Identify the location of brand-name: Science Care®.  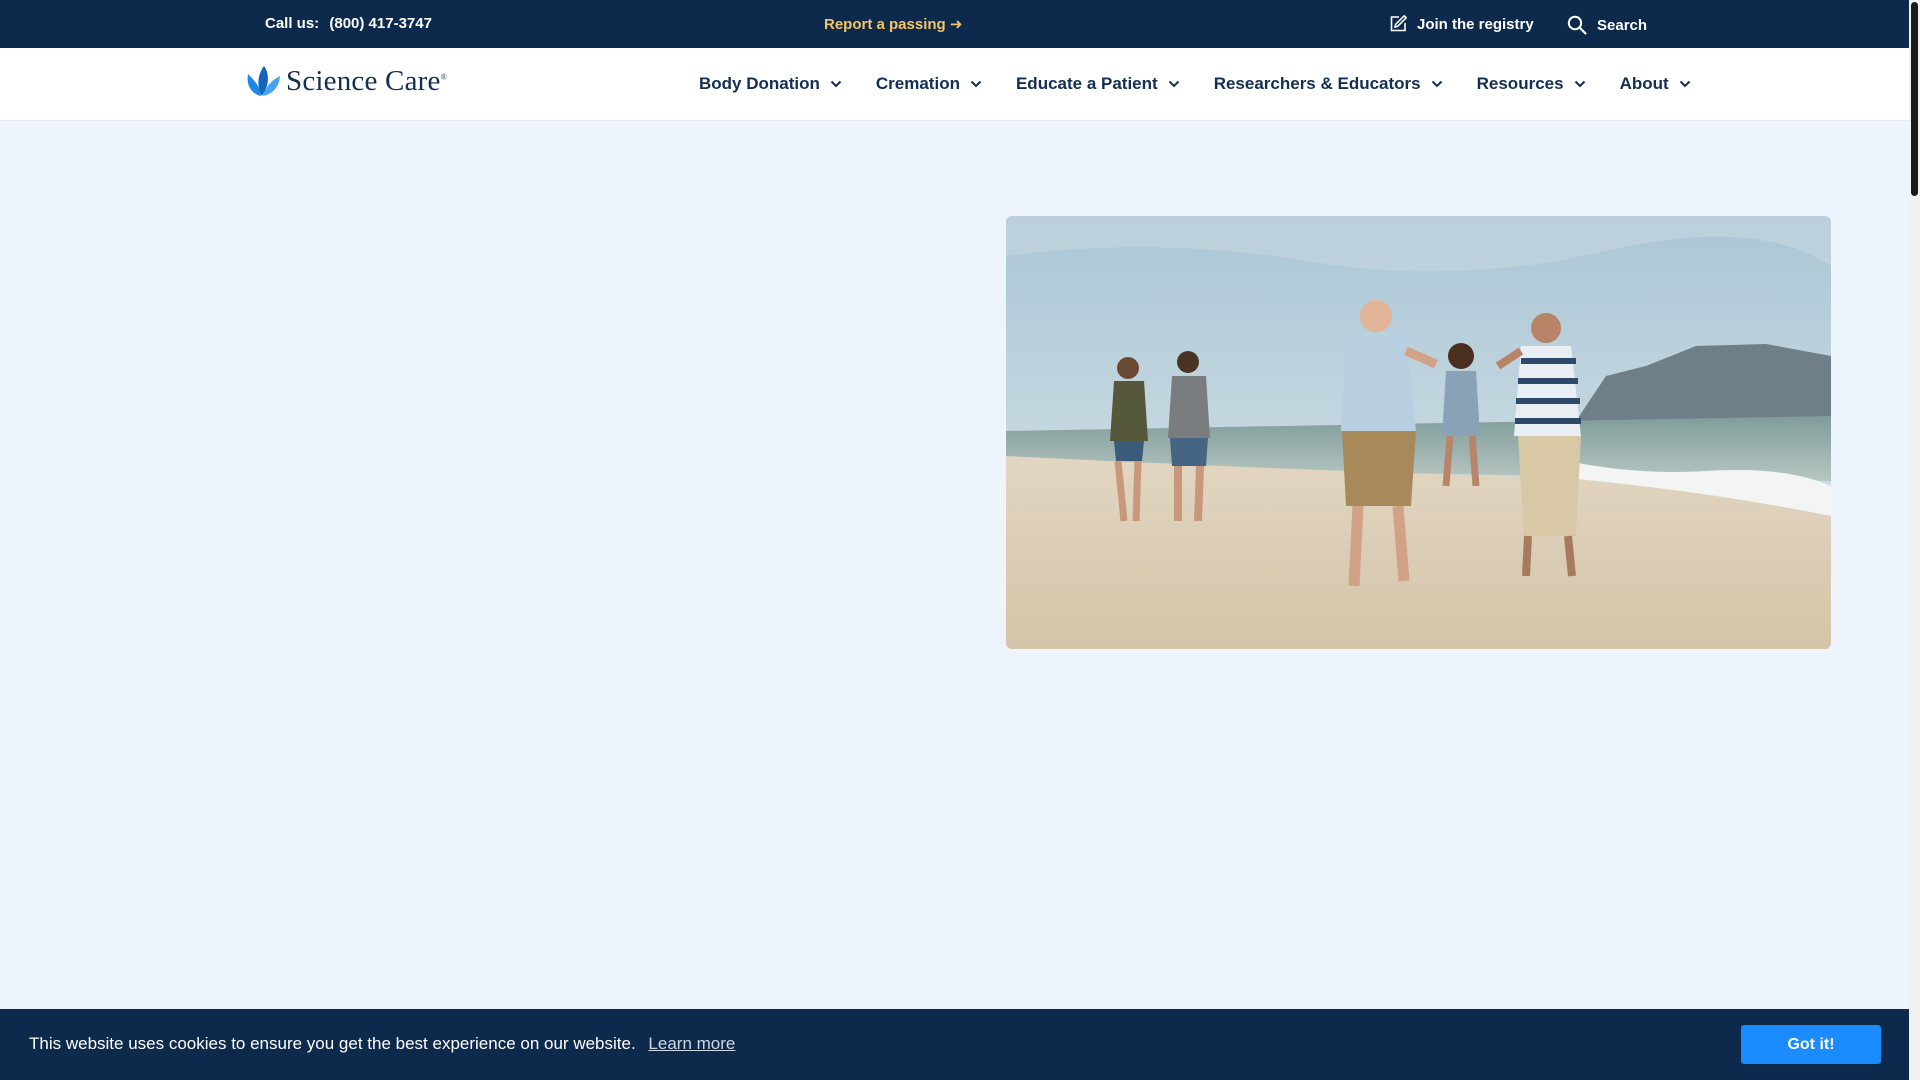
(366, 81).